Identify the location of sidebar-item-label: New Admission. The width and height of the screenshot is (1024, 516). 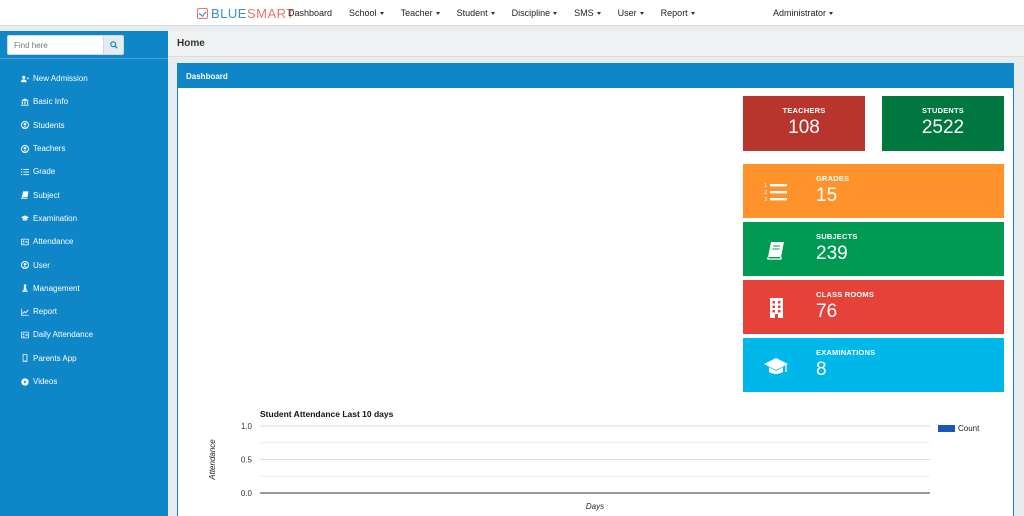
(60, 79).